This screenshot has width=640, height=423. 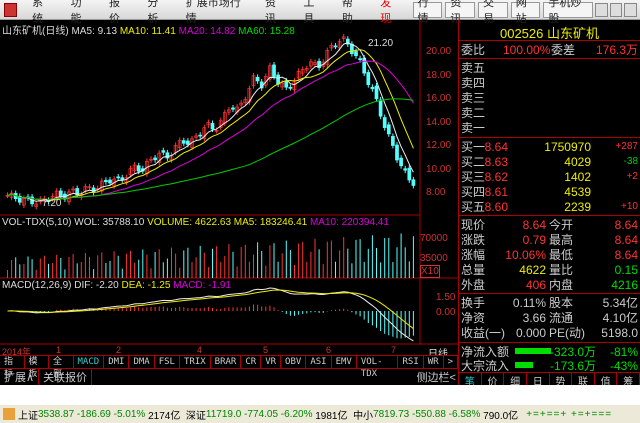 What do you see at coordinates (473, 50) in the screenshot?
I see `weibi-label: 委比` at bounding box center [473, 50].